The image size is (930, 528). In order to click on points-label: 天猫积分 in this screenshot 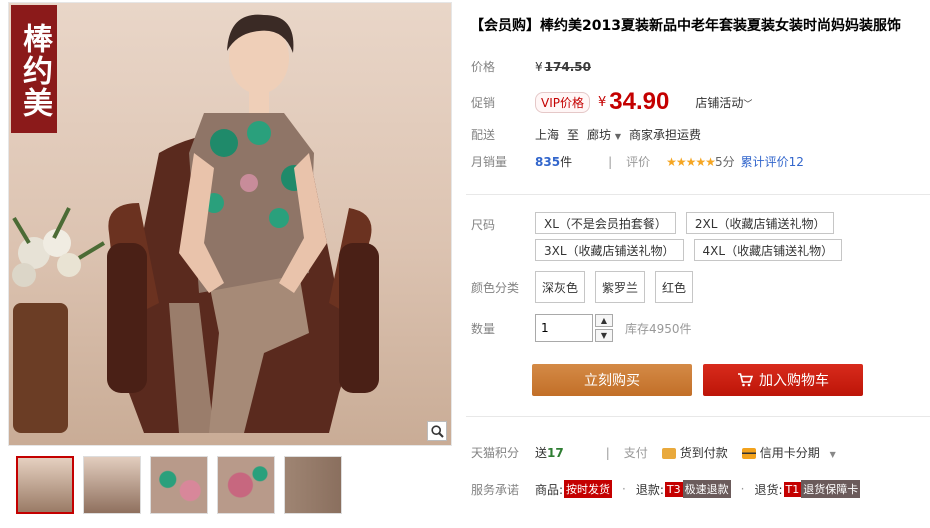, I will do `click(495, 453)`.